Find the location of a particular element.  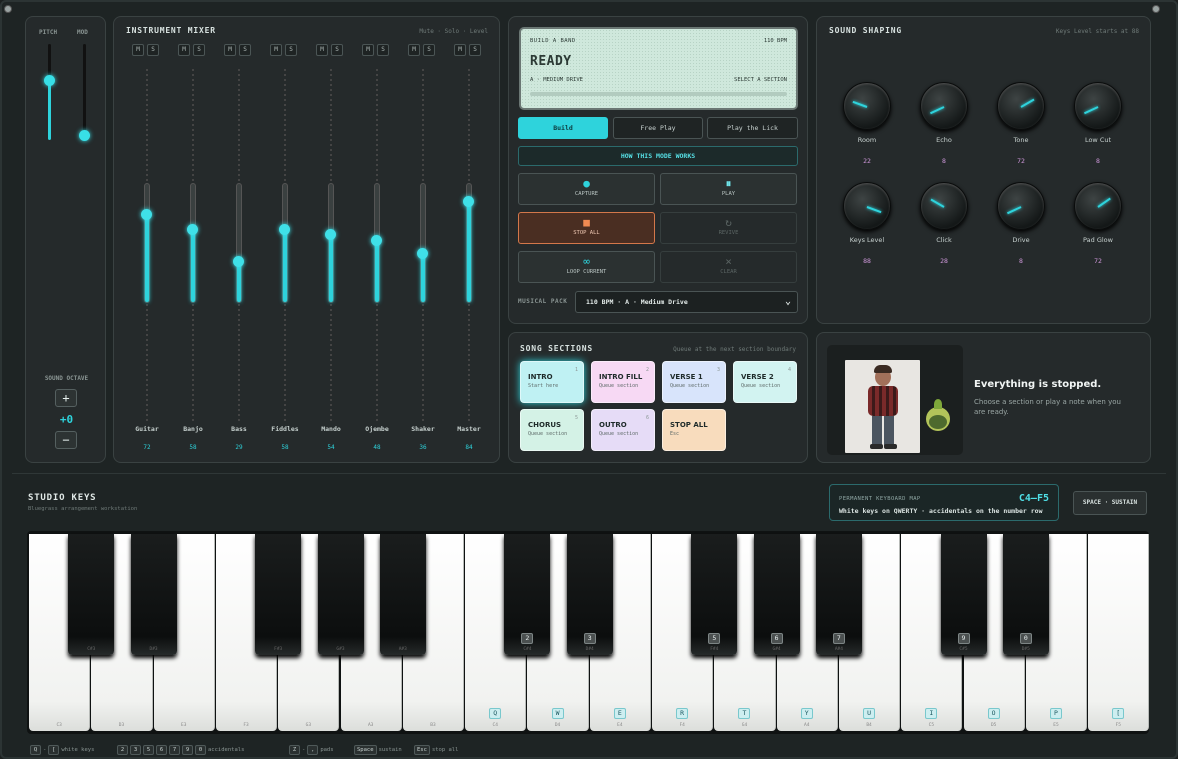

how-mode-works-button: HOW THIS MODE WORKS is located at coordinates (658, 156).